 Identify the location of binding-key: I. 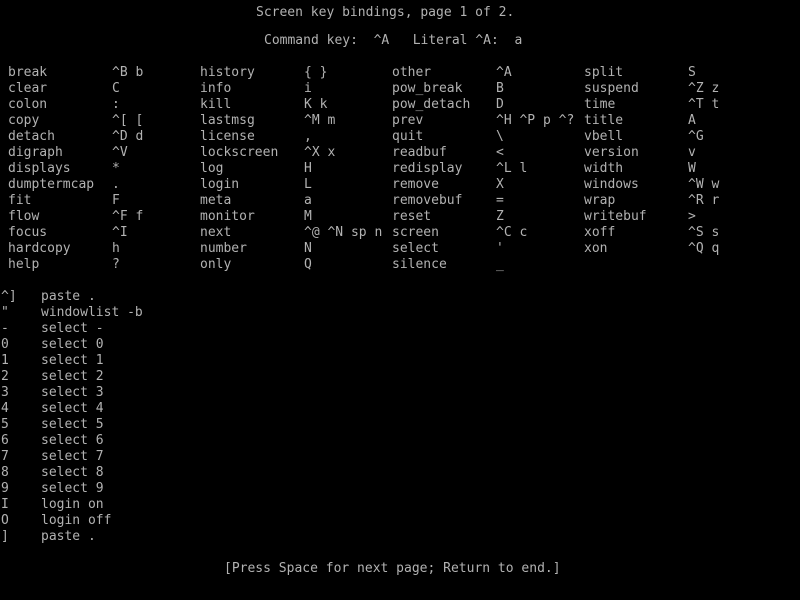
(5, 504).